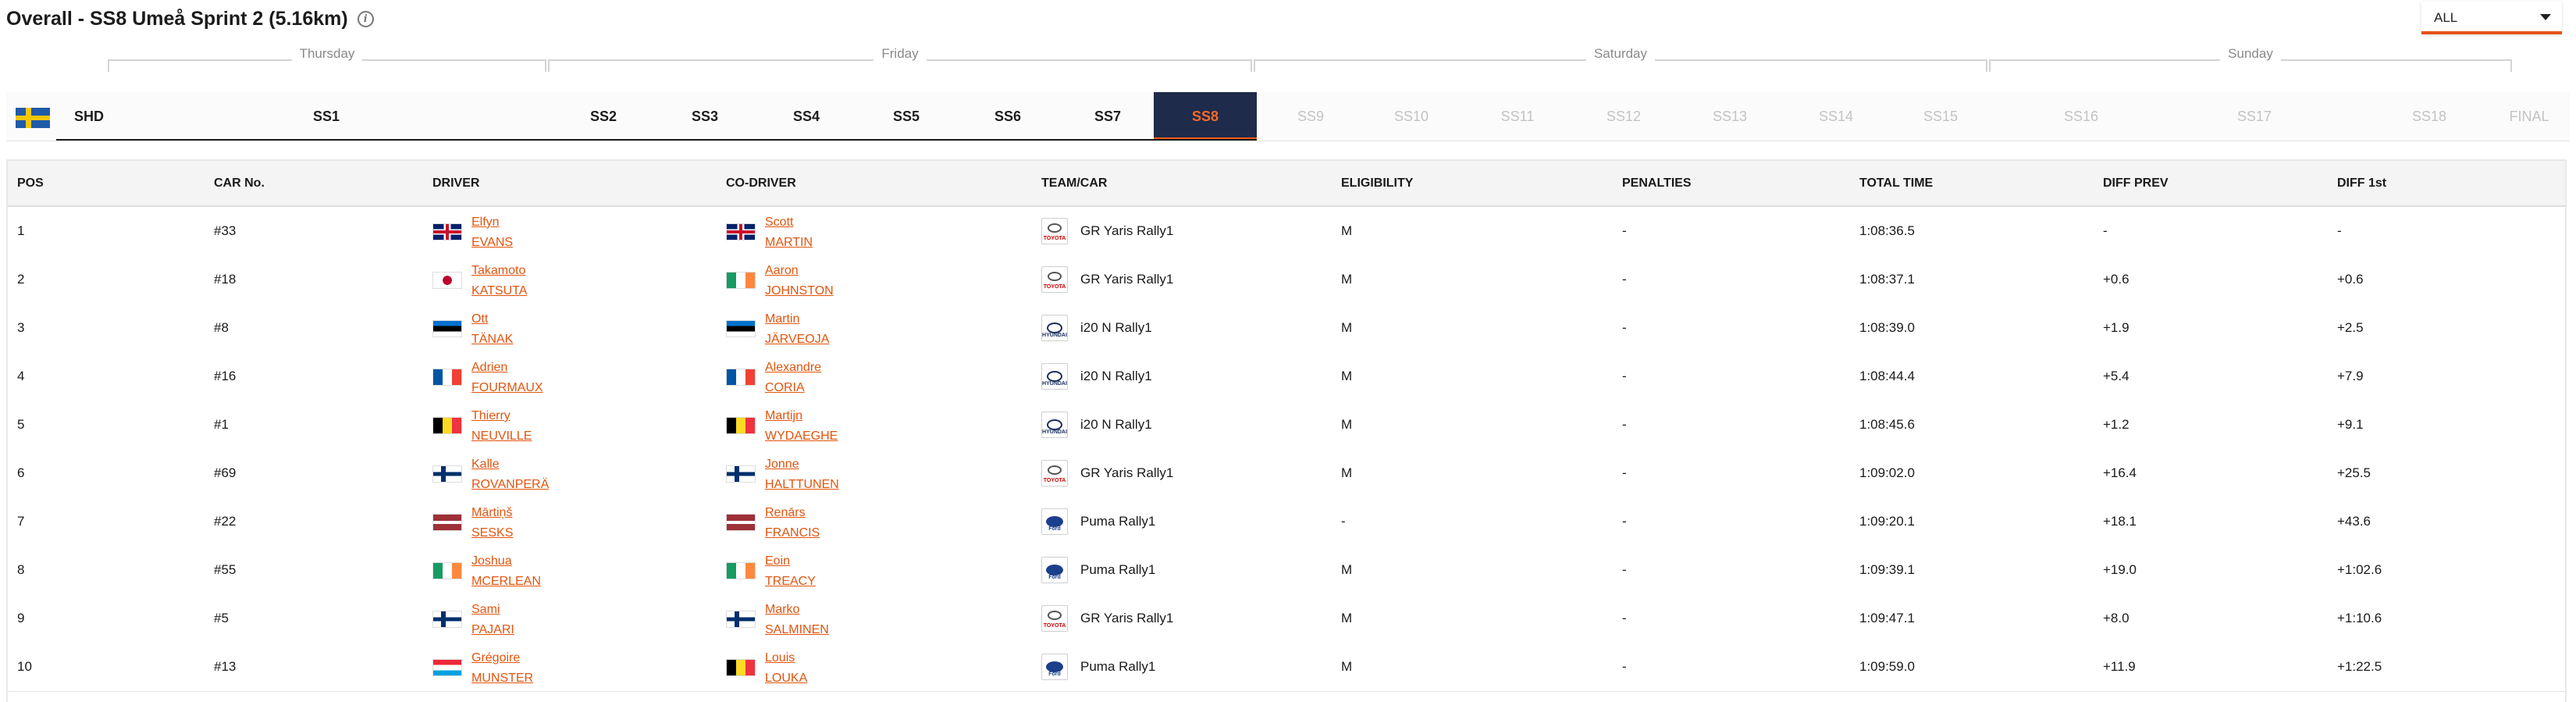  I want to click on col-driver: DRIVER, so click(455, 183).